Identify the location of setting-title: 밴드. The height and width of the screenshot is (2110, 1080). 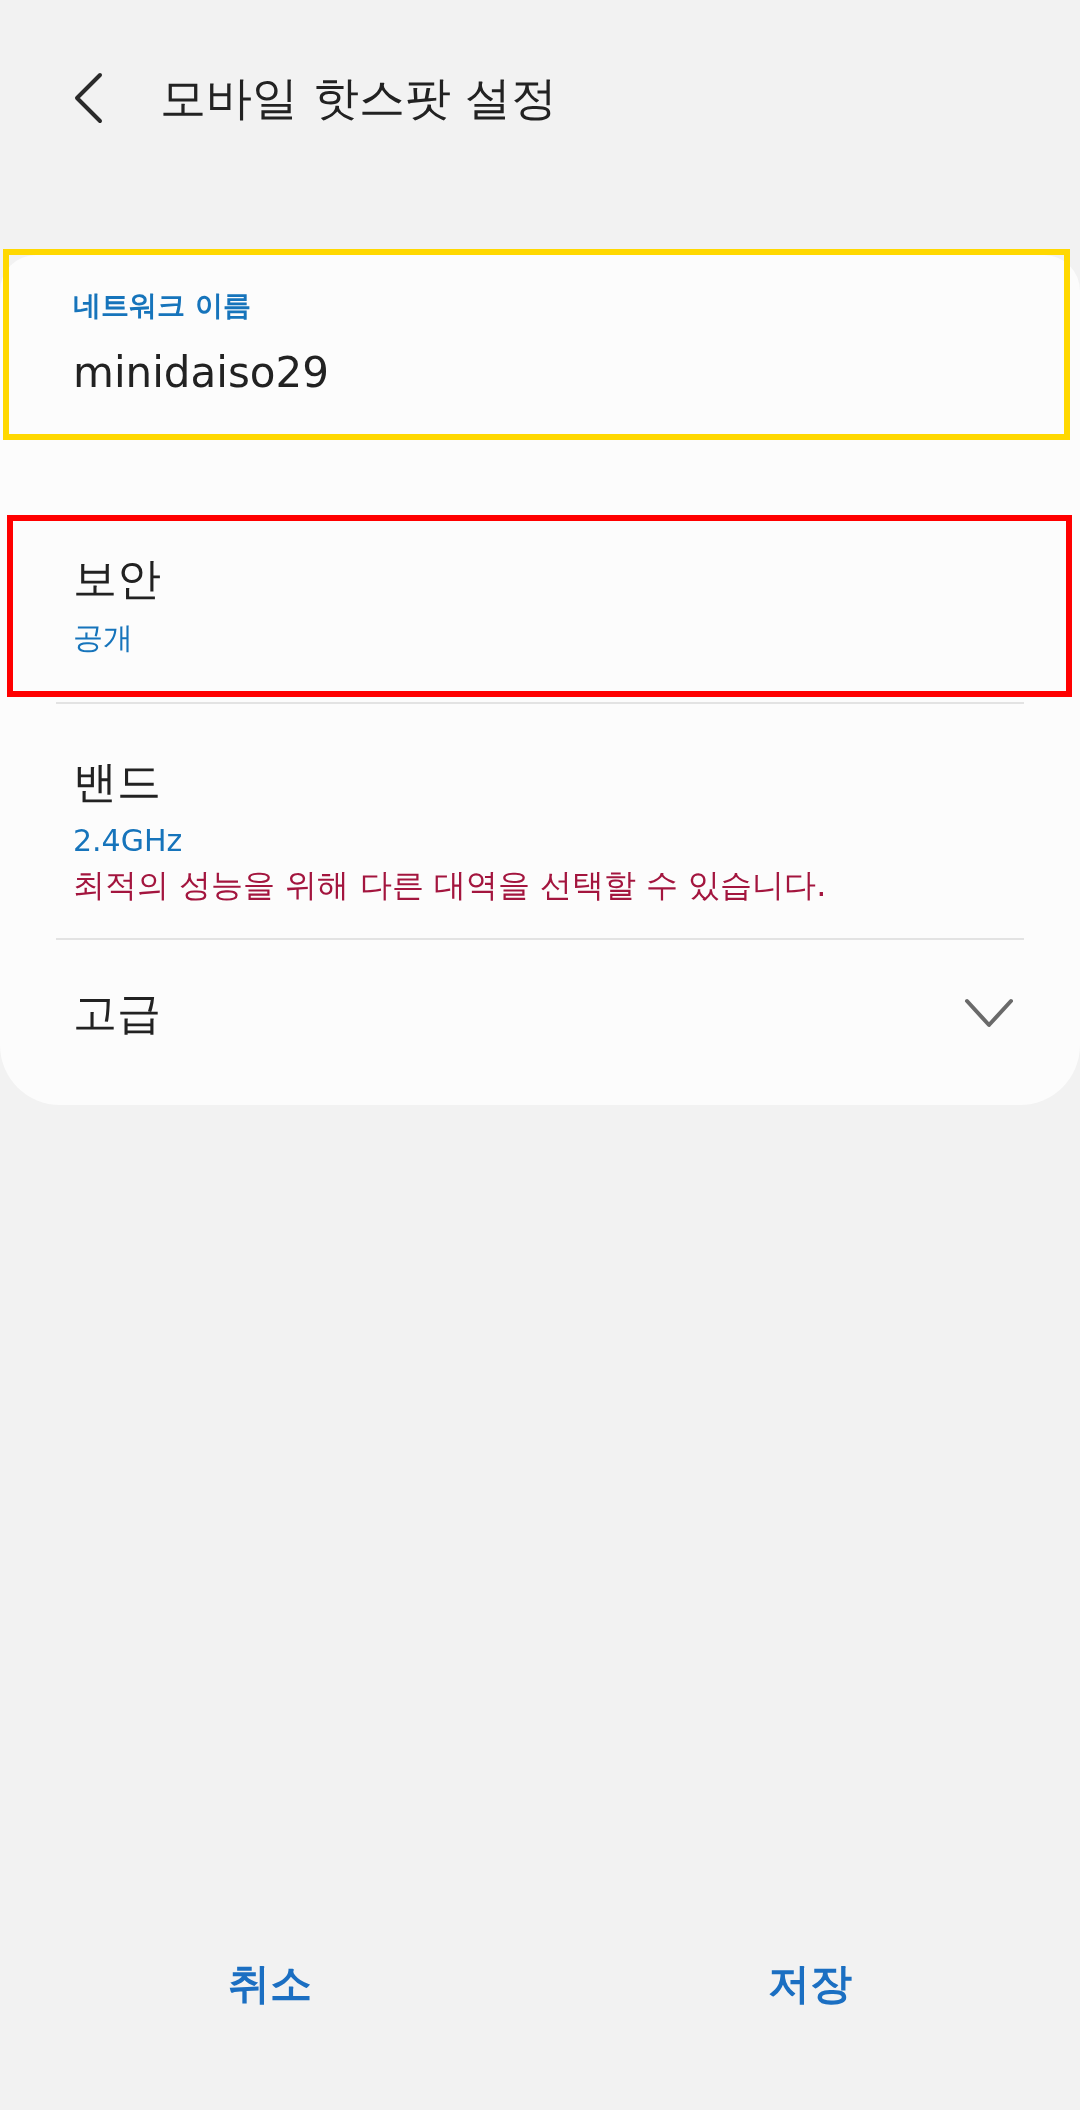
(117, 782).